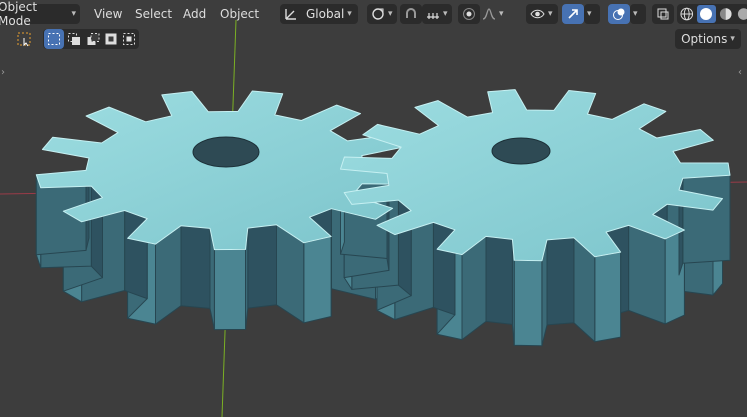 This screenshot has width=747, height=417. I want to click on gear-left-hole, so click(226, 152).